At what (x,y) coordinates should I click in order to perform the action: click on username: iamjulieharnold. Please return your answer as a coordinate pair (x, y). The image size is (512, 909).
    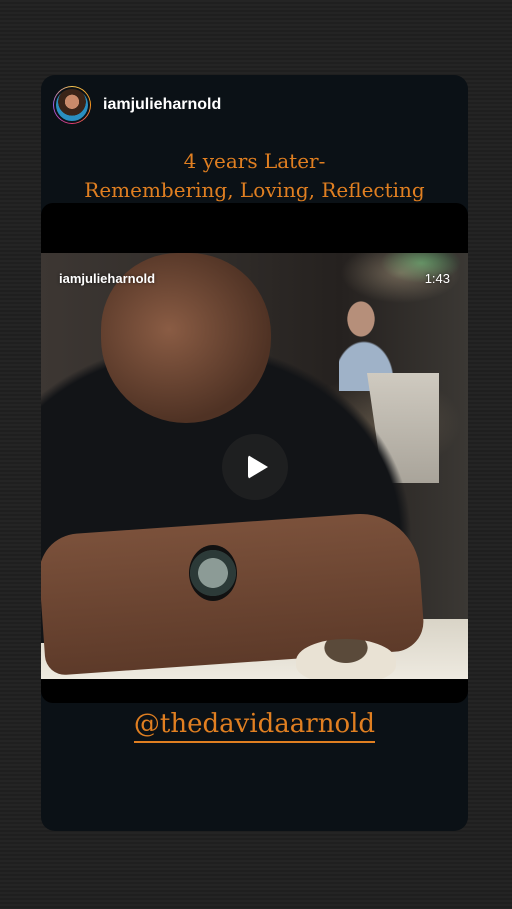
    Looking at the image, I should click on (162, 105).